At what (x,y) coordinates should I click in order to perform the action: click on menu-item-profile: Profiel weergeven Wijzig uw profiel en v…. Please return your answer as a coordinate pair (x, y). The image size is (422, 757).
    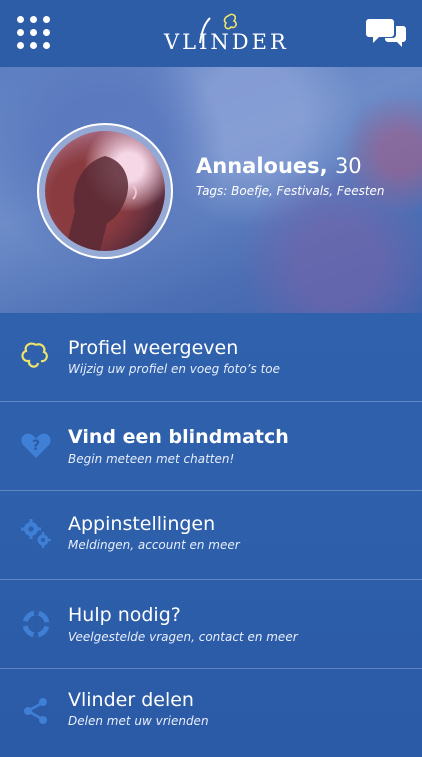
    Looking at the image, I should click on (211, 357).